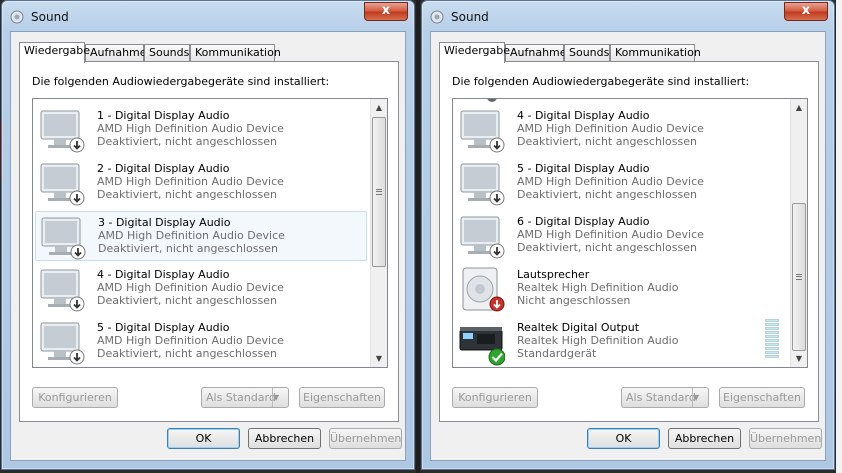 The height and width of the screenshot is (473, 842). What do you see at coordinates (483, 289) in the screenshot?
I see `speaker-icon` at bounding box center [483, 289].